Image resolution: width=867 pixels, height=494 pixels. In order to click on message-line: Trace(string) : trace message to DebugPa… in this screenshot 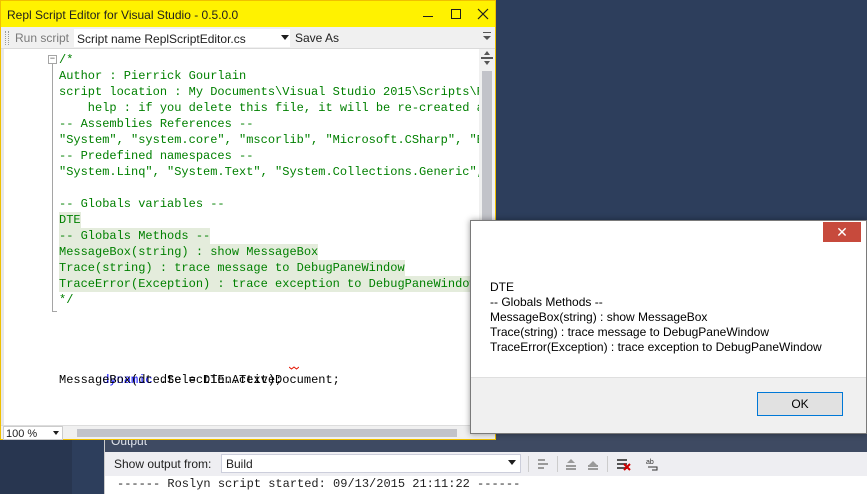, I will do `click(630, 332)`.